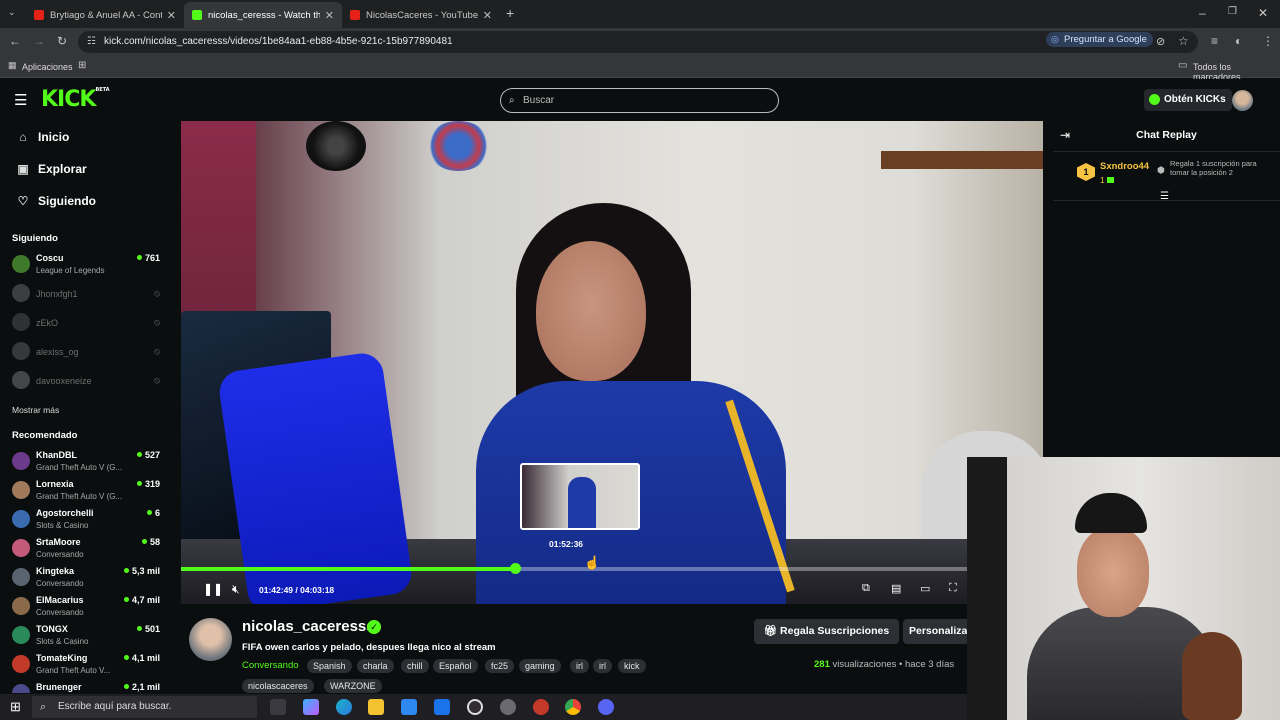  Describe the element at coordinates (278, 686) in the screenshot. I see `tag: nicolascaceres` at that location.